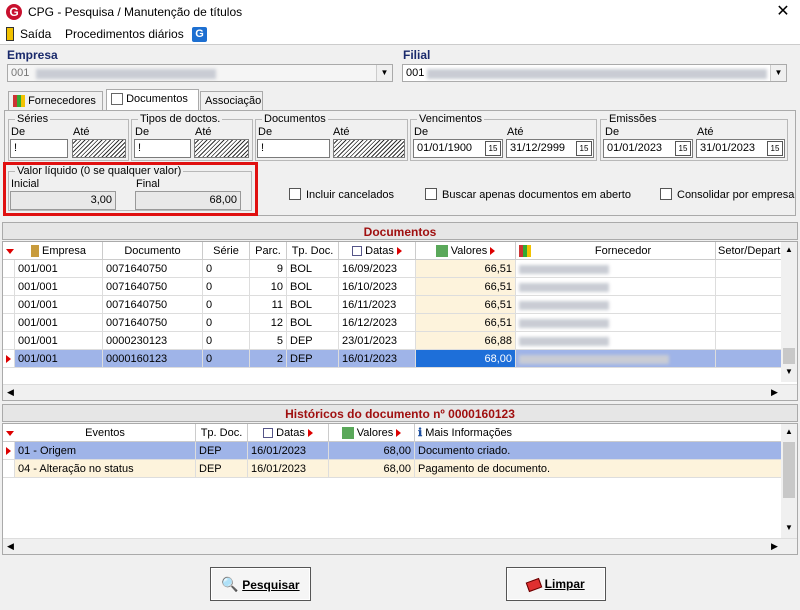 This screenshot has width=800, height=610. I want to click on pesquisar-button: 🔍 Pesquisar, so click(260, 584).